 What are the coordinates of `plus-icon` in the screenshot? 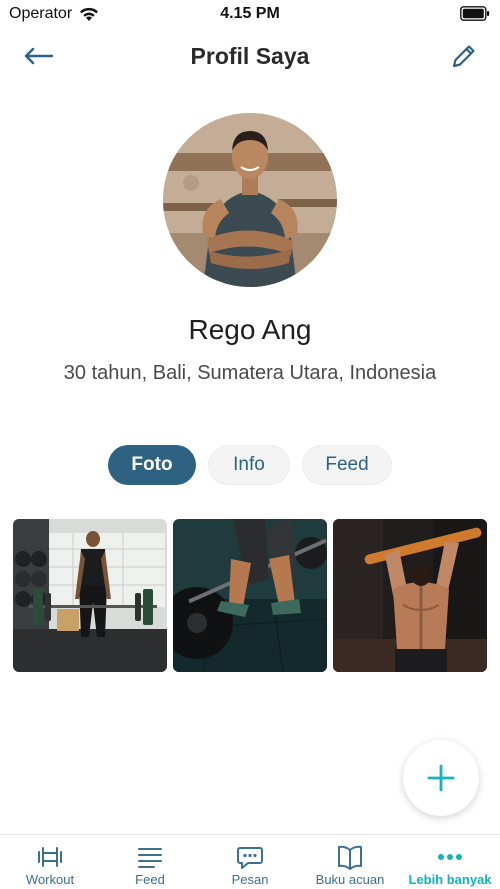 It's located at (441, 778).